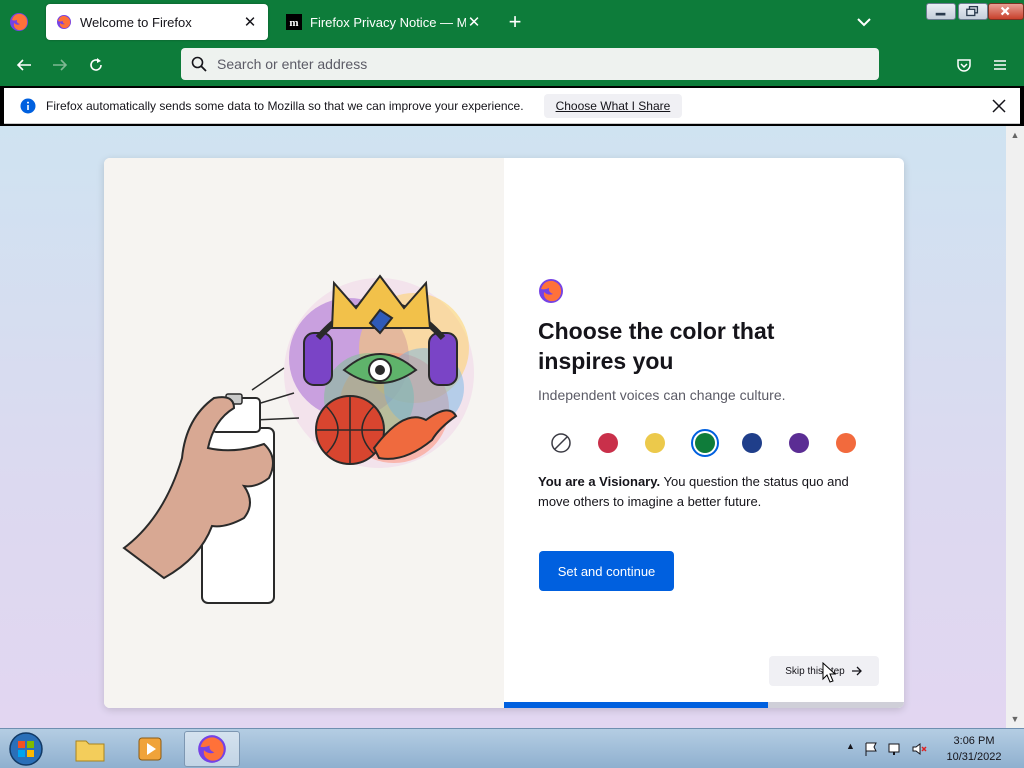 This screenshot has width=1024, height=768. I want to click on vertical-scrollbar: ▲ ▼, so click(1015, 427).